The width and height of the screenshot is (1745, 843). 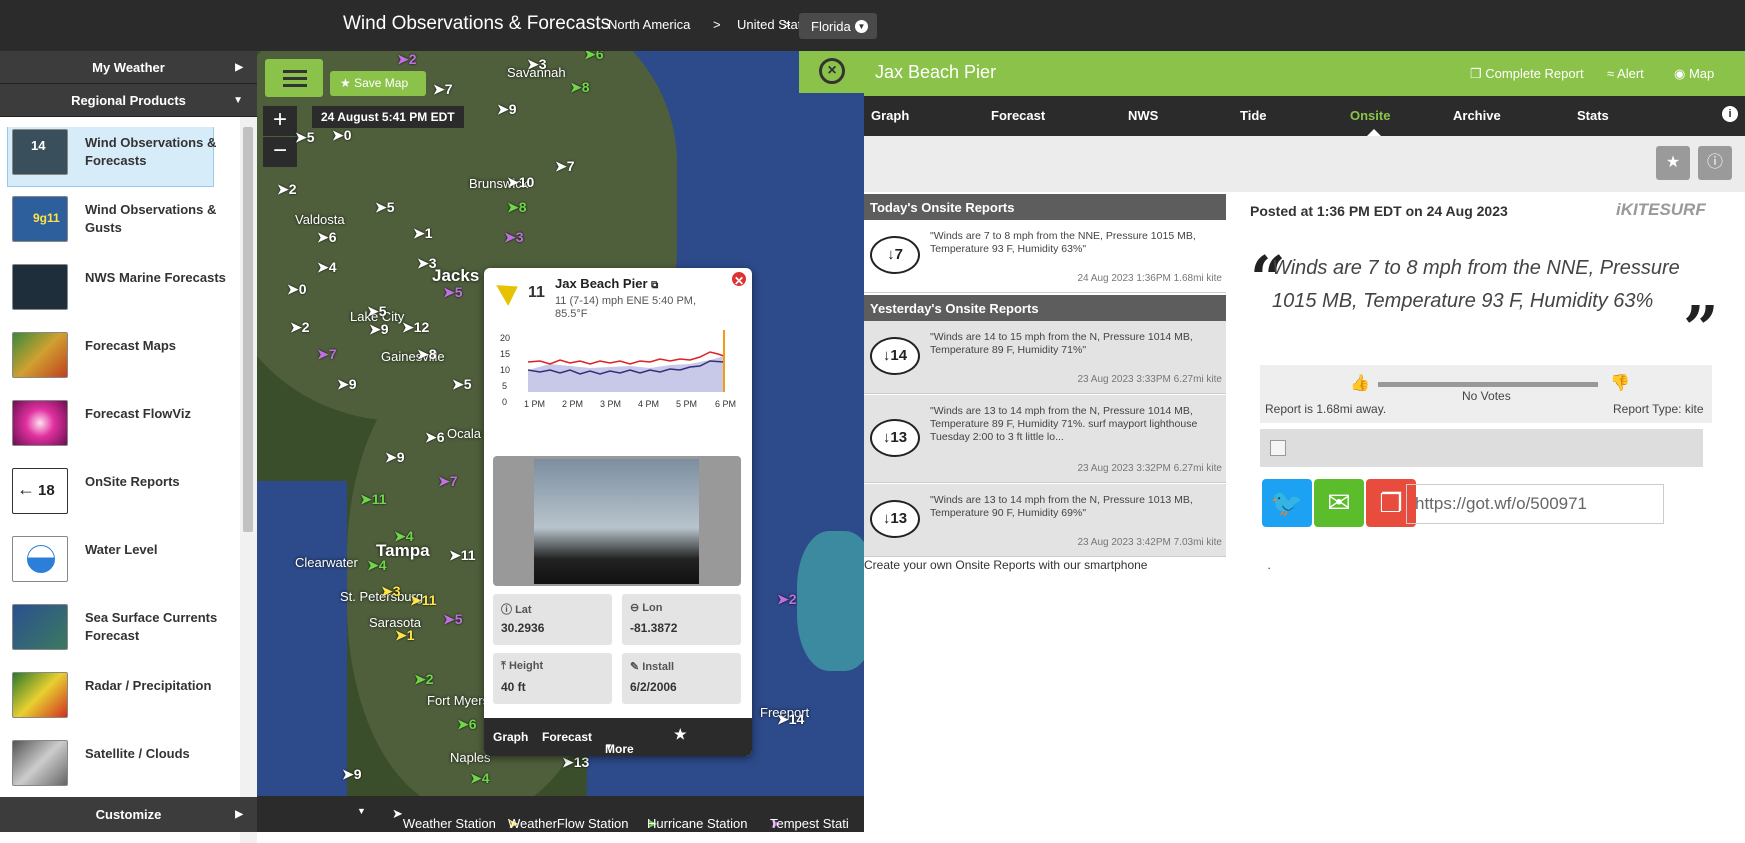 What do you see at coordinates (361, 811) in the screenshot?
I see `chevron-down-icon: ▼` at bounding box center [361, 811].